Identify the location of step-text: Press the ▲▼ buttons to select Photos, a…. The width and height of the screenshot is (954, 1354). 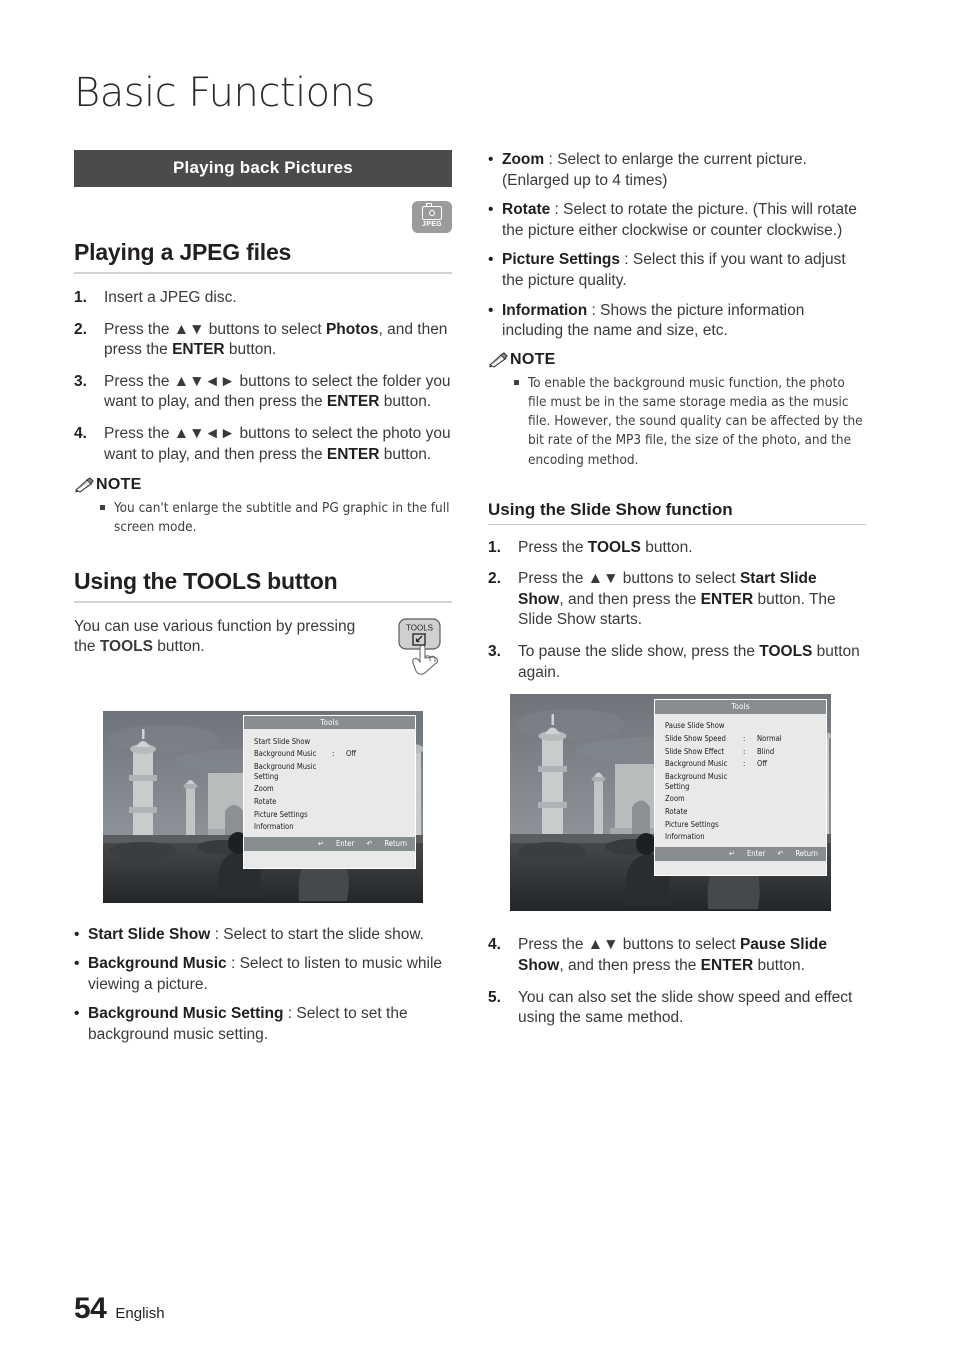
(276, 339).